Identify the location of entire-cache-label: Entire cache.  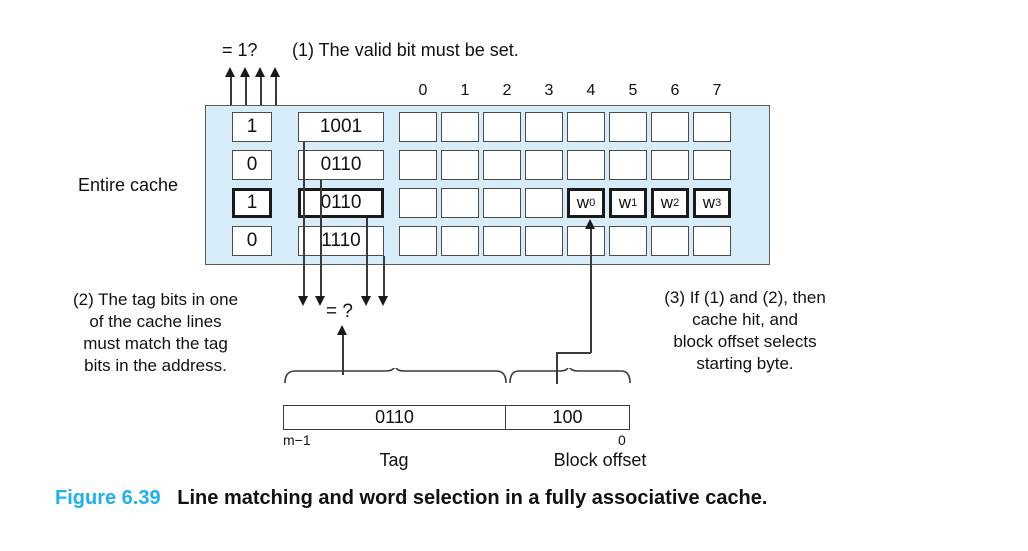
(128, 185).